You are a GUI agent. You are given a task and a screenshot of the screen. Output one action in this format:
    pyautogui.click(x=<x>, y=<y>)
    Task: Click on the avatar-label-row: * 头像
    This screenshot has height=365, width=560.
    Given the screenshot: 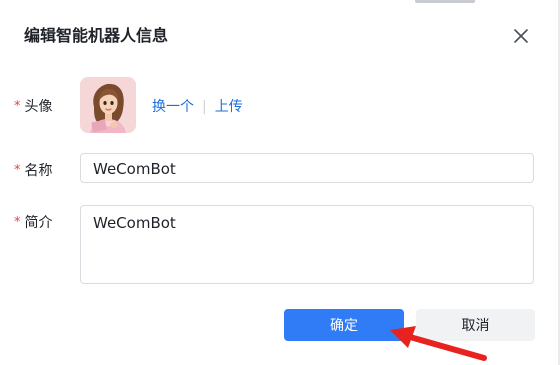 What is the action you would take?
    pyautogui.click(x=33, y=106)
    